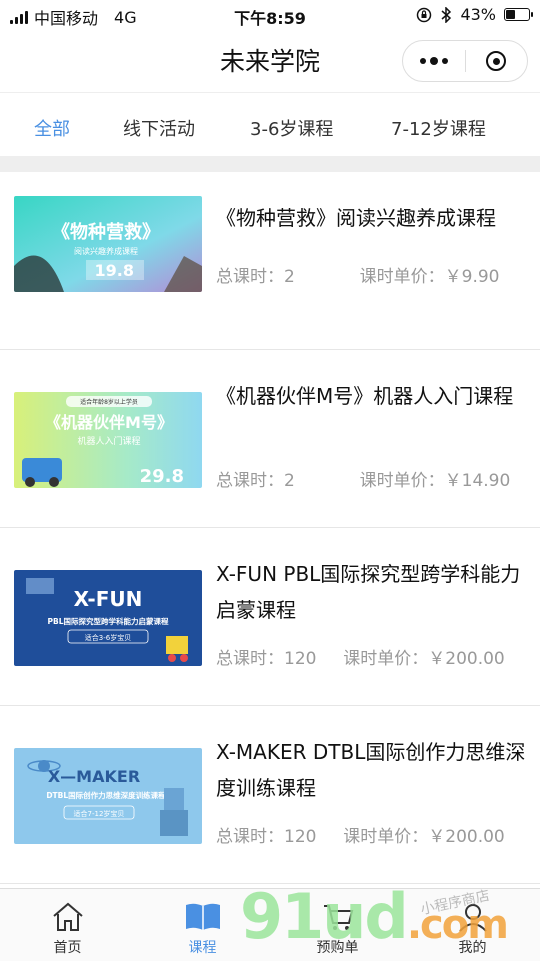 This screenshot has width=540, height=961. Describe the element at coordinates (518, 14) in the screenshot. I see `battery-icon` at that location.